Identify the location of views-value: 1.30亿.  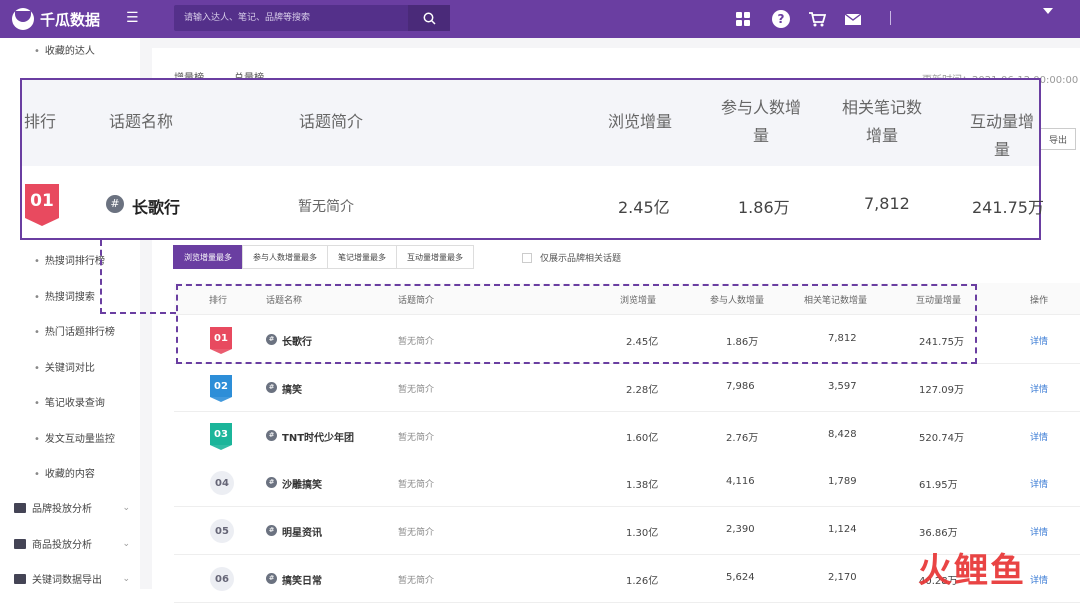
(642, 533).